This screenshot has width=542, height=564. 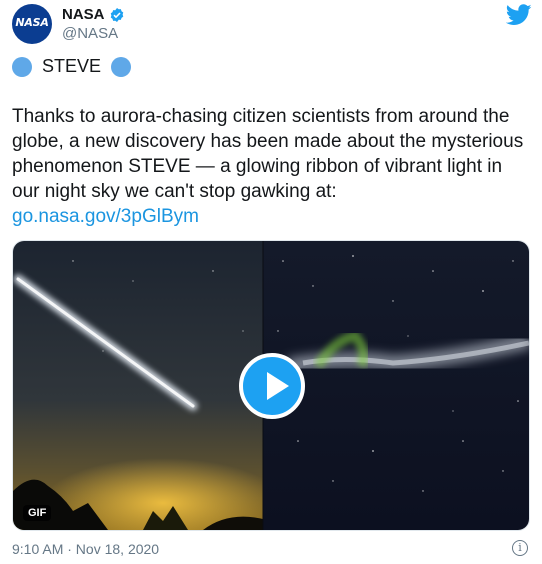 I want to click on verified-badge-icon, so click(x=116, y=15).